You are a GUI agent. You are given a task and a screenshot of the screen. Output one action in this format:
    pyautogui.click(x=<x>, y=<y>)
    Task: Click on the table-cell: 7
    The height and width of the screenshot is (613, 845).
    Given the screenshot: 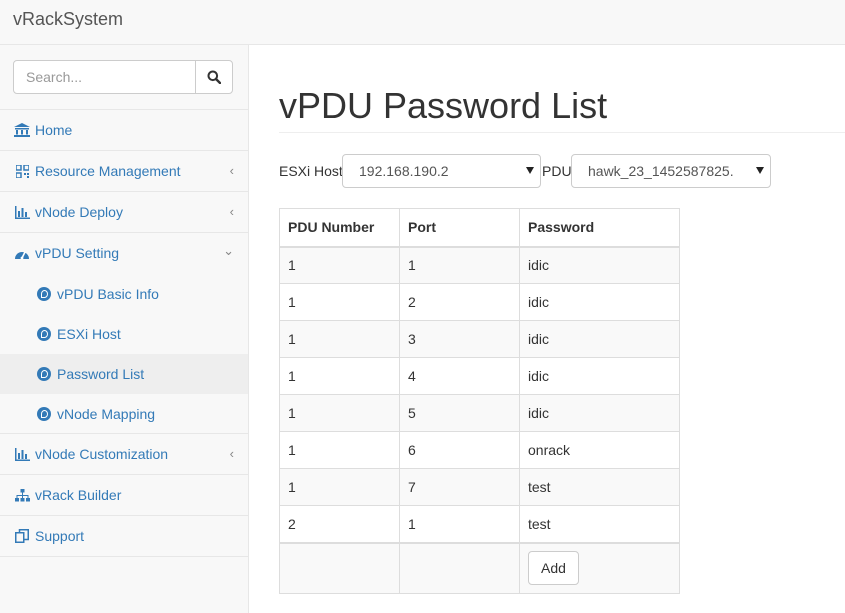 What is the action you would take?
    pyautogui.click(x=459, y=487)
    